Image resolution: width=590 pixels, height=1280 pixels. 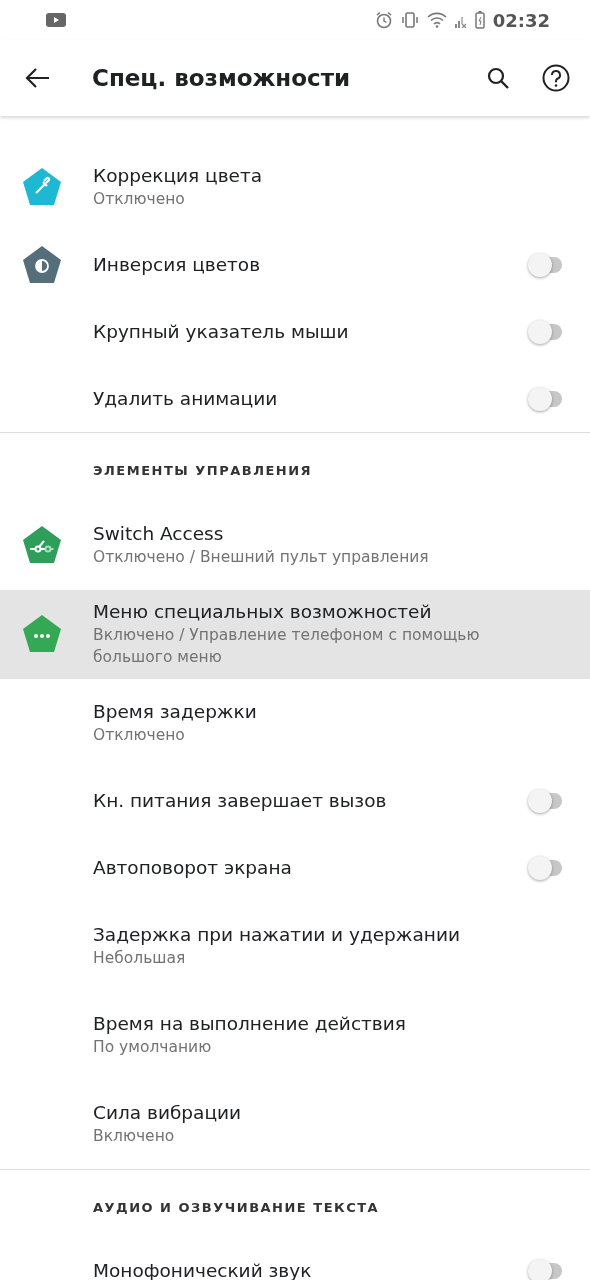 What do you see at coordinates (295, 723) in the screenshot?
I see `settings-item: Время задержки Отключено` at bounding box center [295, 723].